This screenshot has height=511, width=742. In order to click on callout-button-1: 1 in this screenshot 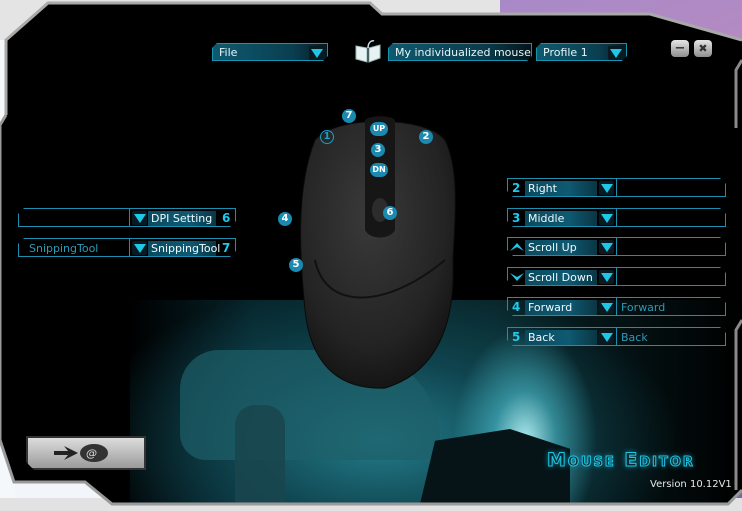, I will do `click(327, 137)`.